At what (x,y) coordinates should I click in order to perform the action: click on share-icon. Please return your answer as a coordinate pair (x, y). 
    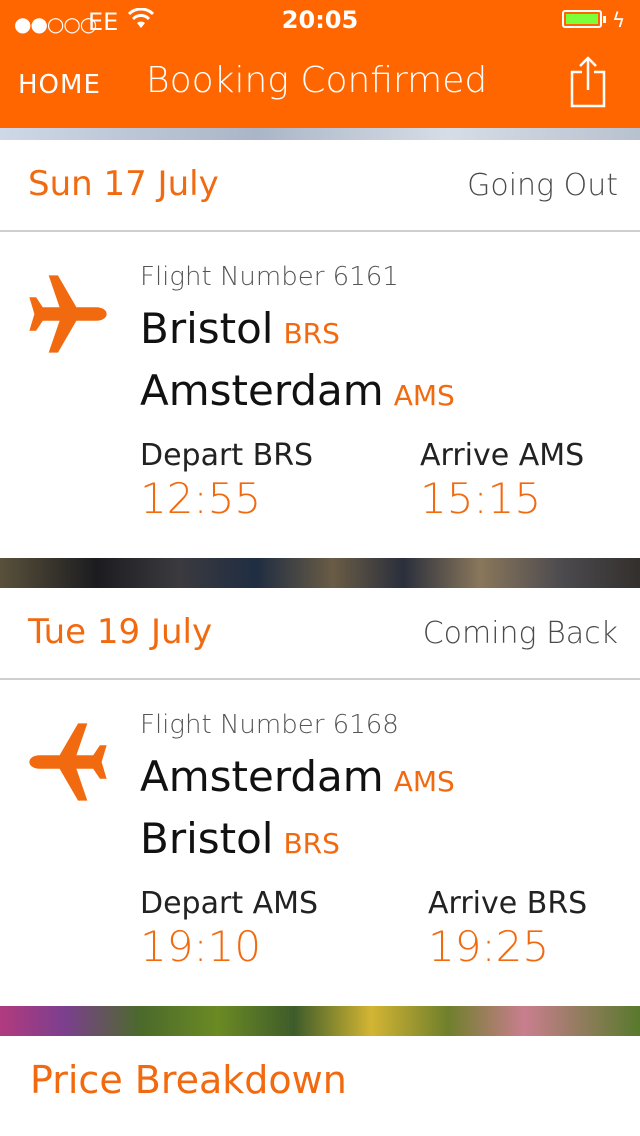
    Looking at the image, I should click on (588, 82).